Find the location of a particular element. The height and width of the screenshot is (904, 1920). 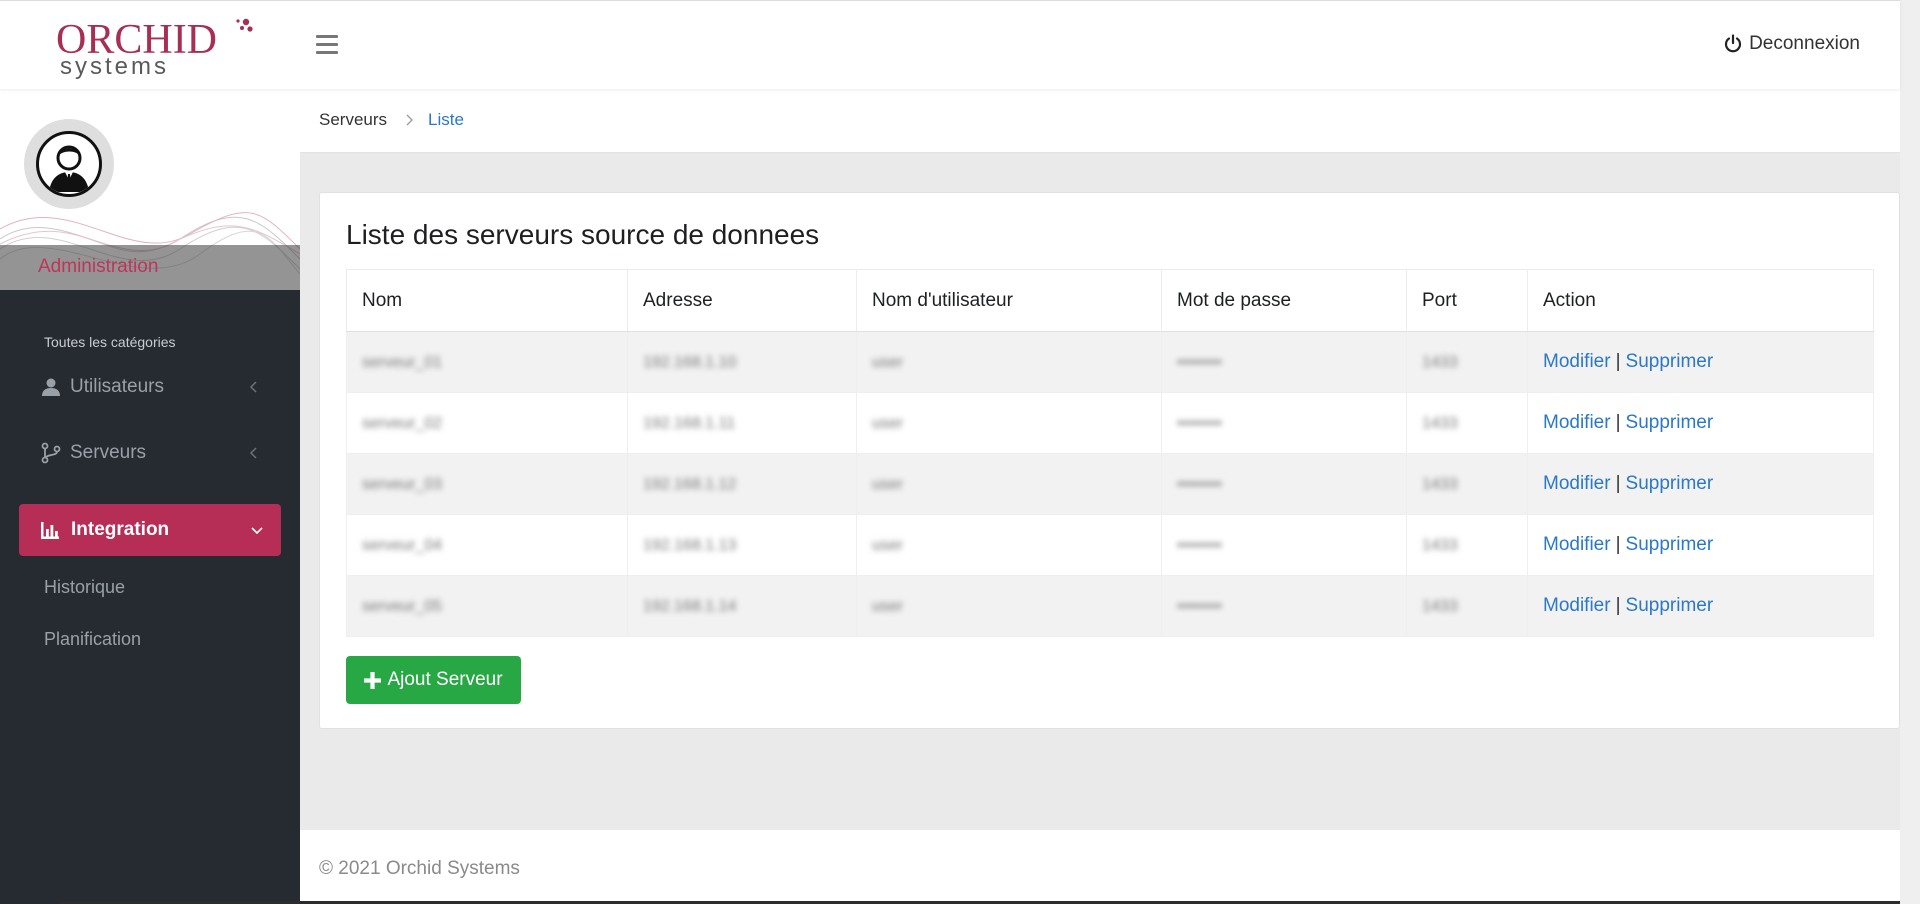

add-server-label: Ajout Serveur is located at coordinates (445, 679).